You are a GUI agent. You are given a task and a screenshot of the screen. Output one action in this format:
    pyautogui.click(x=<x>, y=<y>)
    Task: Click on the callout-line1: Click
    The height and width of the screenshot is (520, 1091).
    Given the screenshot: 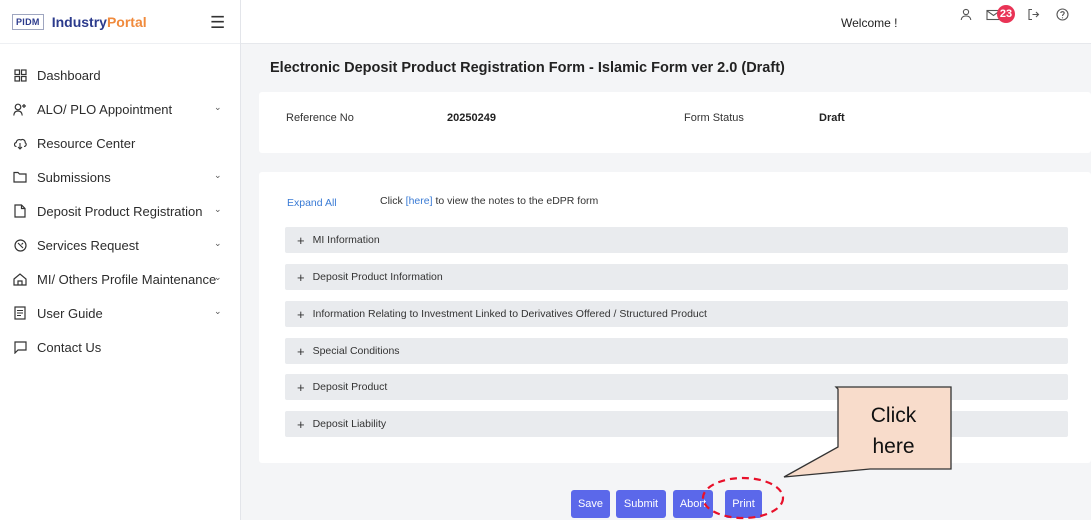 What is the action you would take?
    pyautogui.click(x=893, y=415)
    